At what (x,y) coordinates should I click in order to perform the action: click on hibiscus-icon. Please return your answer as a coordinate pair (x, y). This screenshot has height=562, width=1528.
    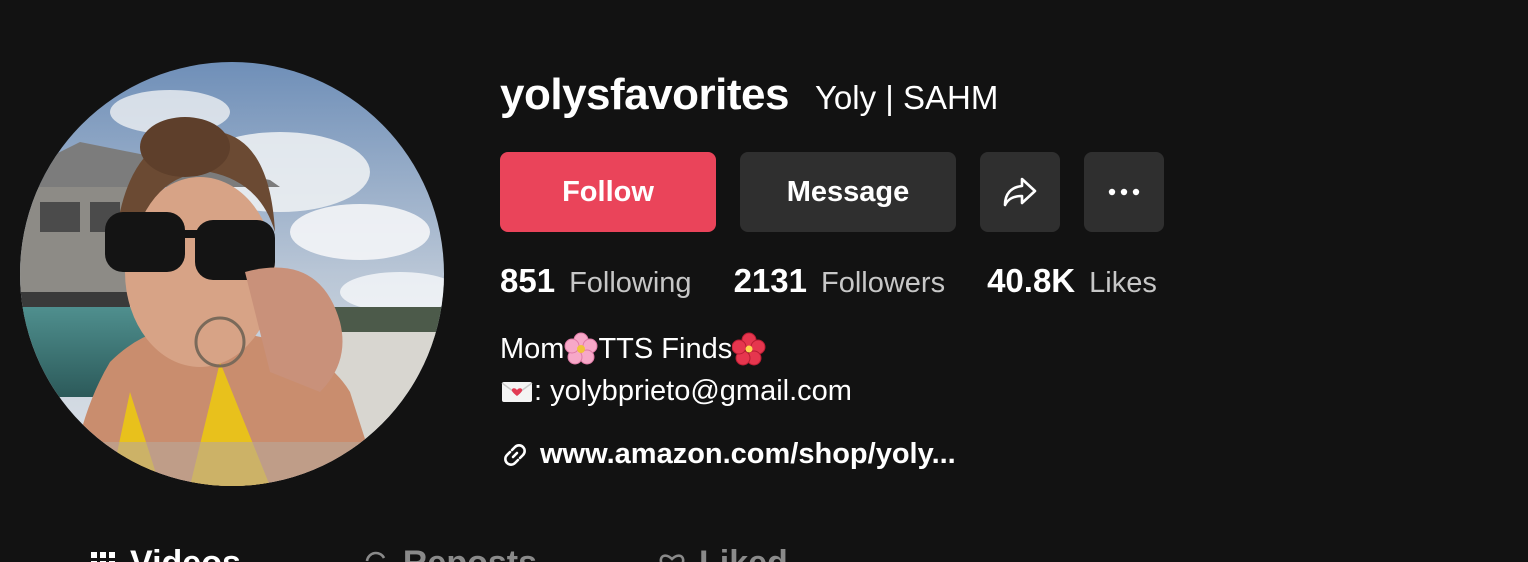
    Looking at the image, I should click on (749, 349).